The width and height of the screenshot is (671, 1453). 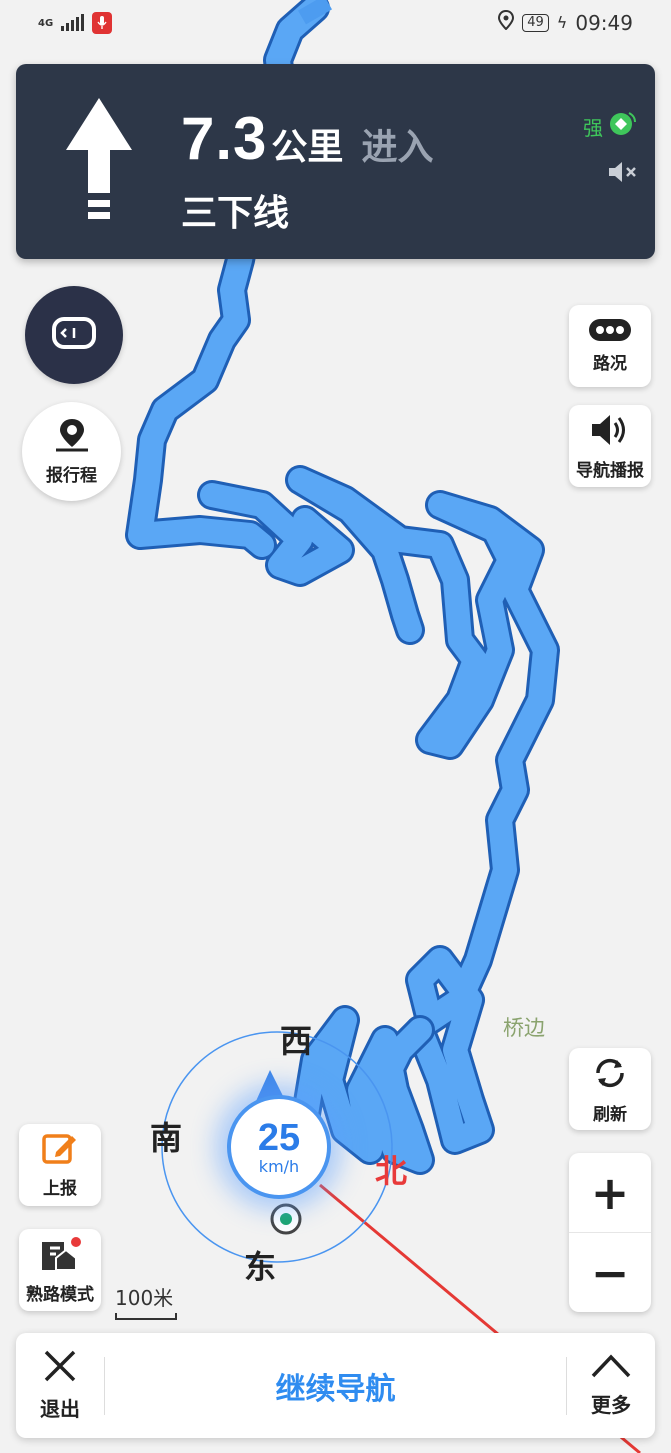 I want to click on voice-broadcast-button: 导航播报, so click(x=610, y=446).